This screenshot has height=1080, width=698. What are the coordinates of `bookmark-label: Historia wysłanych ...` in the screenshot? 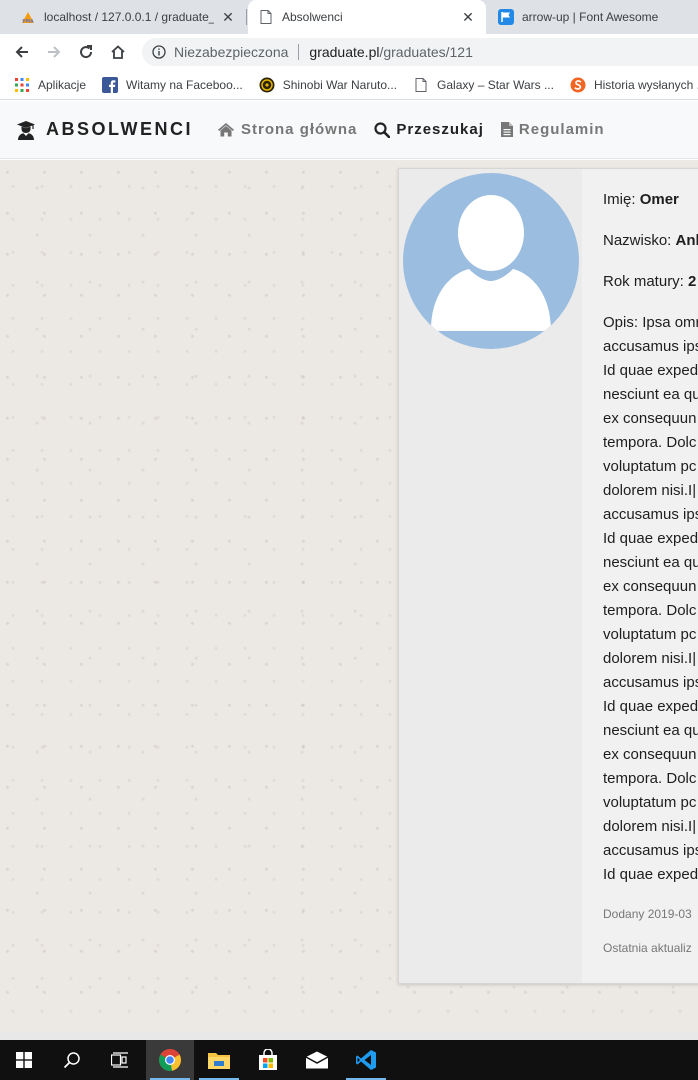 It's located at (645, 84).